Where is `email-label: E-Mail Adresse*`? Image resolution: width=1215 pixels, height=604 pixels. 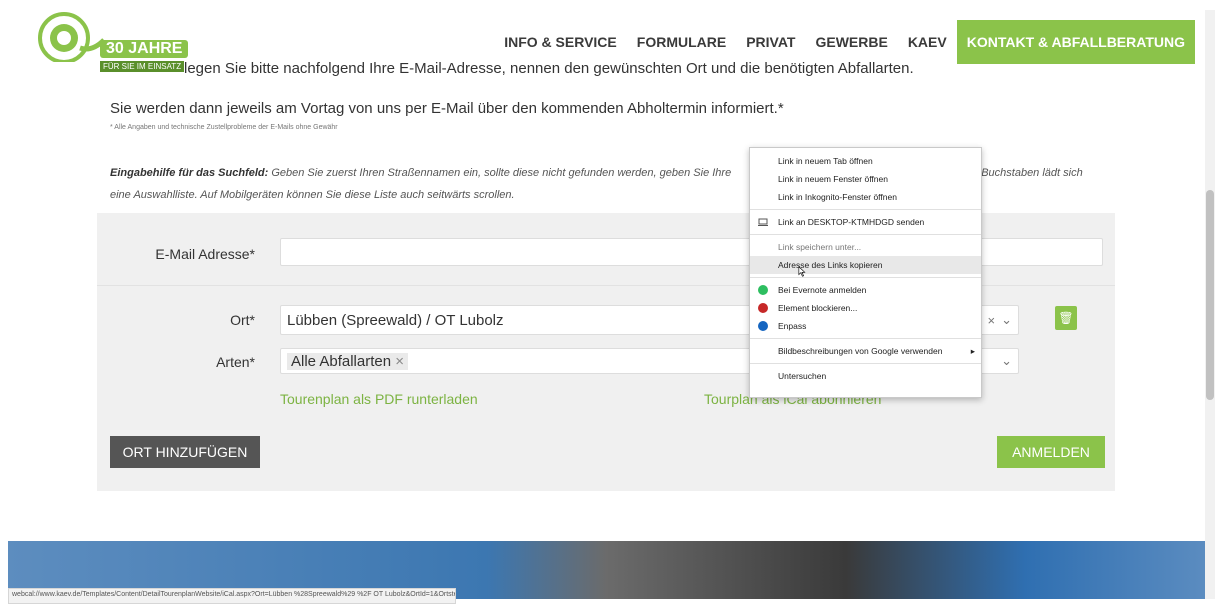 email-label: E-Mail Adresse* is located at coordinates (205, 254).